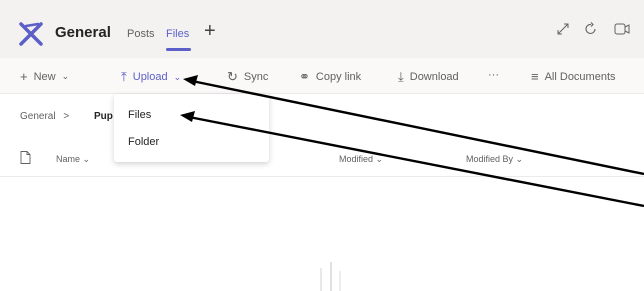 The height and width of the screenshot is (291, 644). What do you see at coordinates (304, 76) in the screenshot?
I see `link-icon: ⚭` at bounding box center [304, 76].